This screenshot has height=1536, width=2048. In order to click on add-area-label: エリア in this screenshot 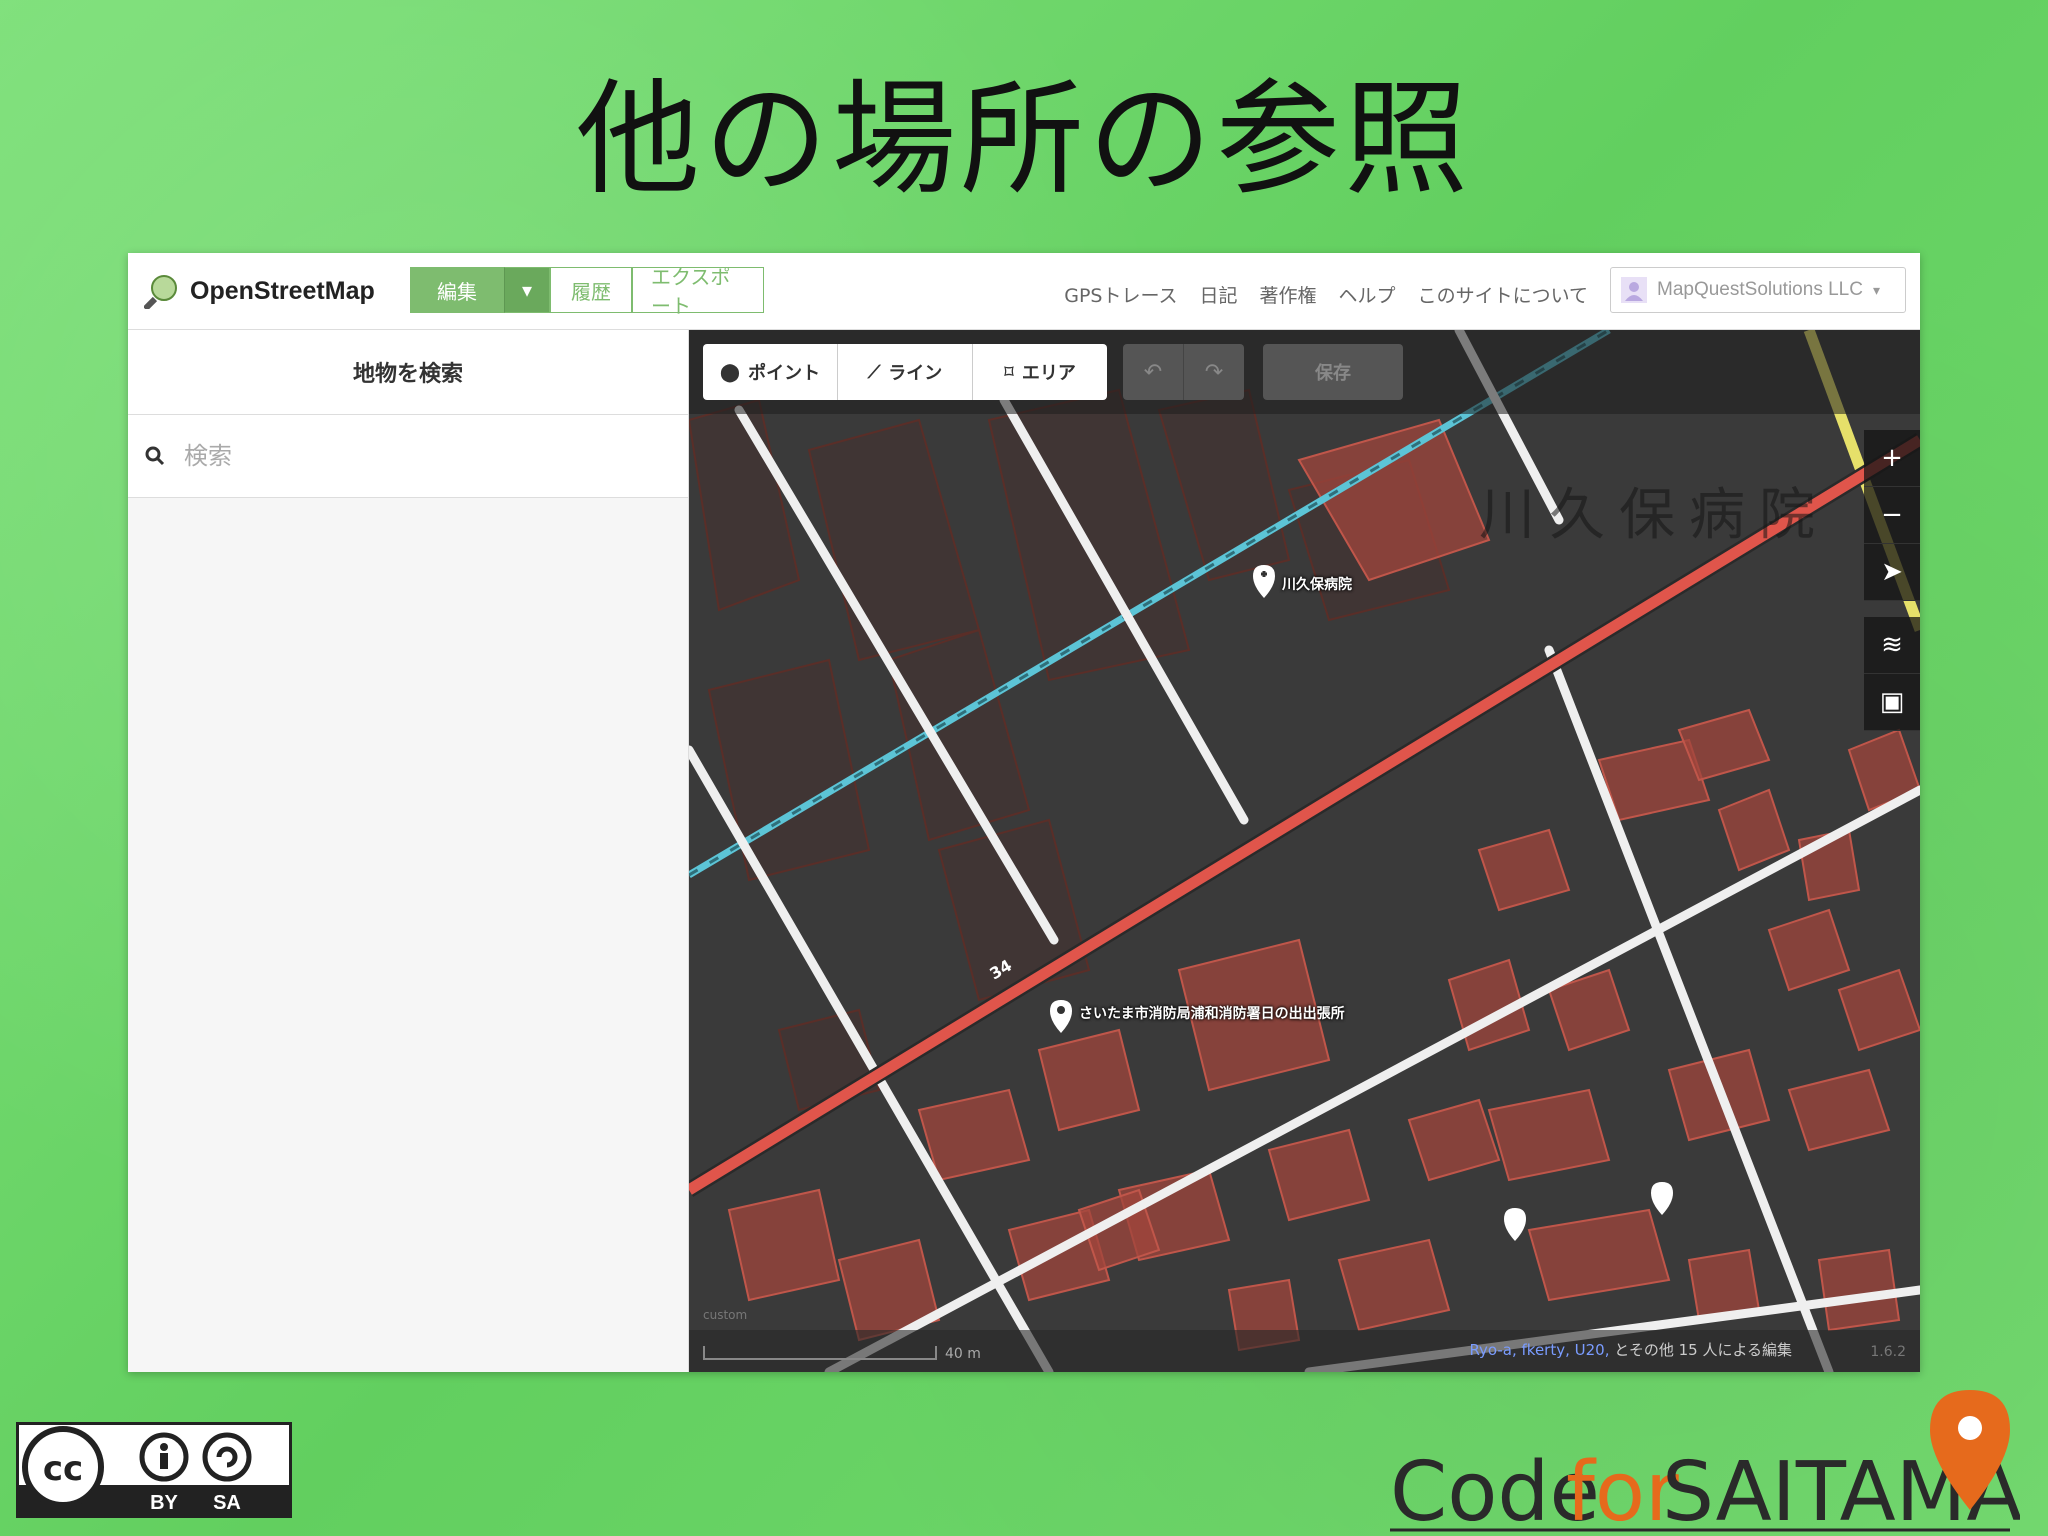, I will do `click(1048, 373)`.